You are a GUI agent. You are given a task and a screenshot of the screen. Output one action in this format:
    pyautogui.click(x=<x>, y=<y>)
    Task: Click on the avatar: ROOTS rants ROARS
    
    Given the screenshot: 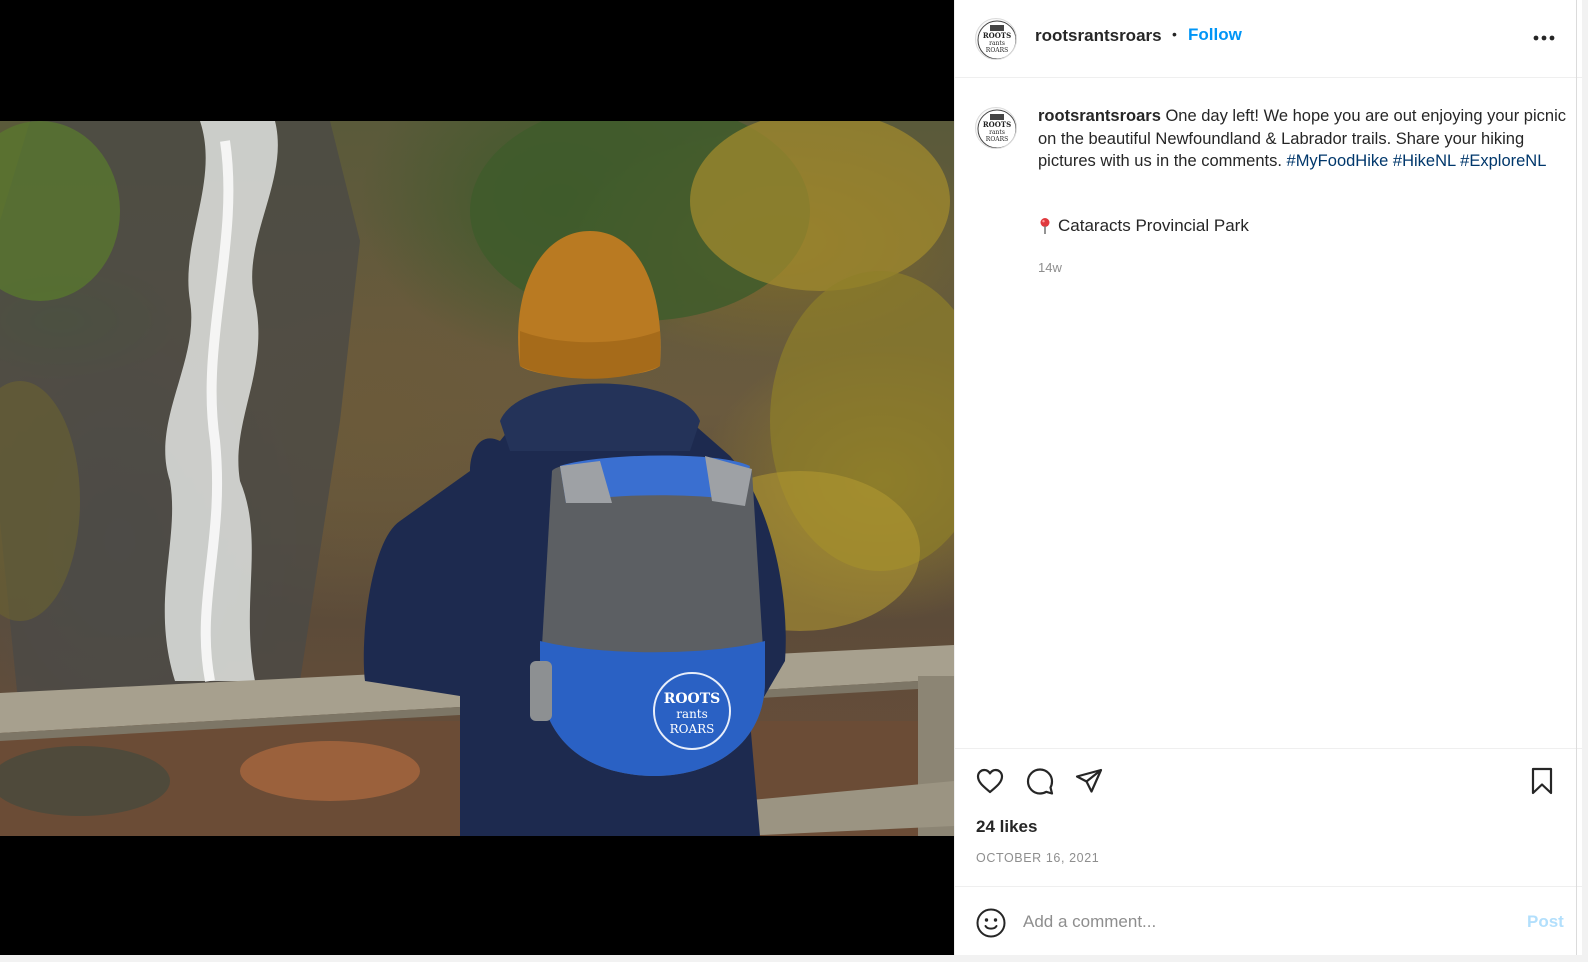 What is the action you would take?
    pyautogui.click(x=996, y=39)
    